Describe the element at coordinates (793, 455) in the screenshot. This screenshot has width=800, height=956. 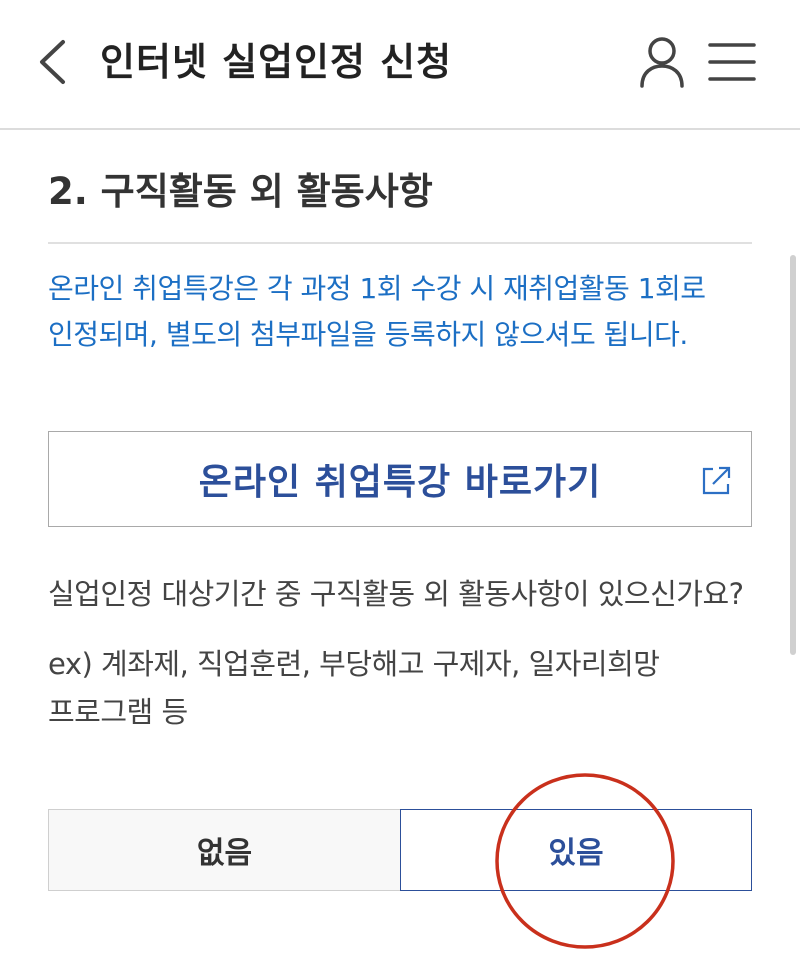
I see `scrollbar` at that location.